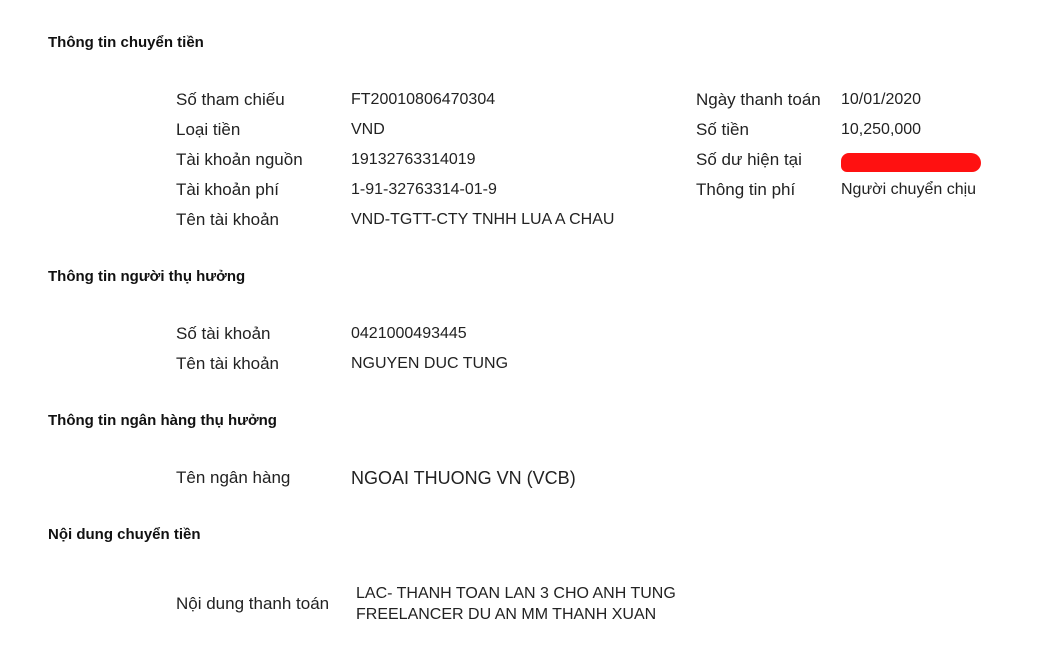  Describe the element at coordinates (228, 219) in the screenshot. I see `account-name-label: Tên tài khoản` at that location.